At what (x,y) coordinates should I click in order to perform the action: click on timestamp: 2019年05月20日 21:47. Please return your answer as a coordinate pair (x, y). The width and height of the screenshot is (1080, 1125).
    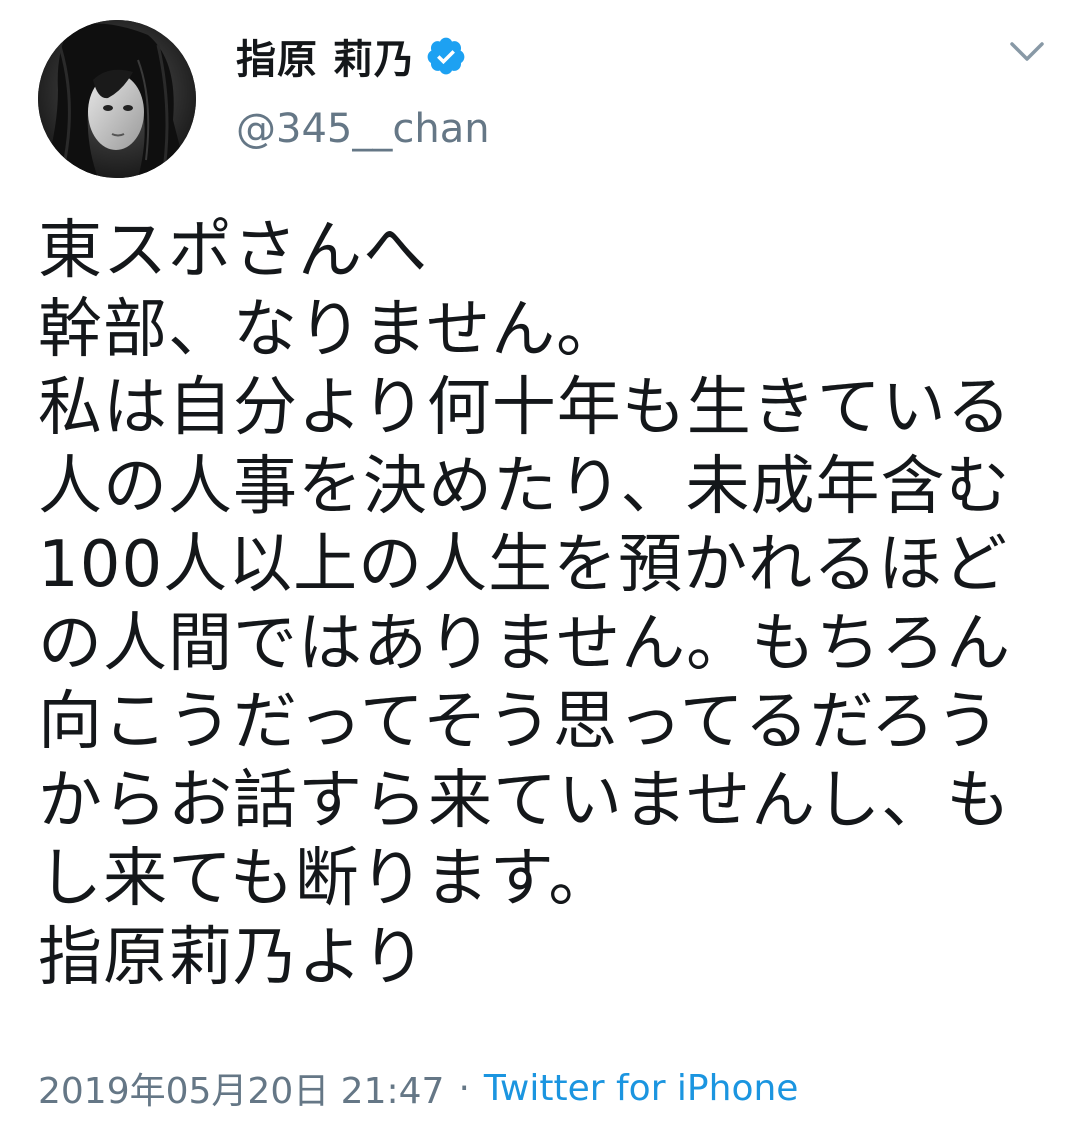
    Looking at the image, I should click on (241, 1088).